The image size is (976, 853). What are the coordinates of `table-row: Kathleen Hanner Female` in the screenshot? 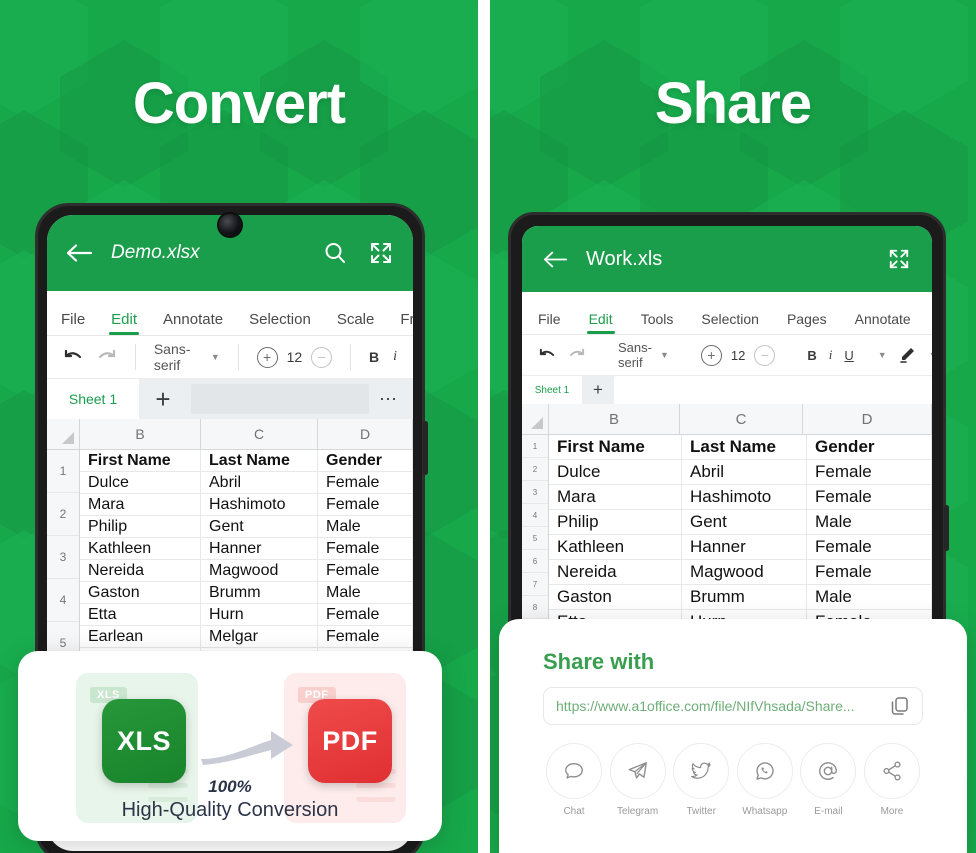 It's located at (246, 549).